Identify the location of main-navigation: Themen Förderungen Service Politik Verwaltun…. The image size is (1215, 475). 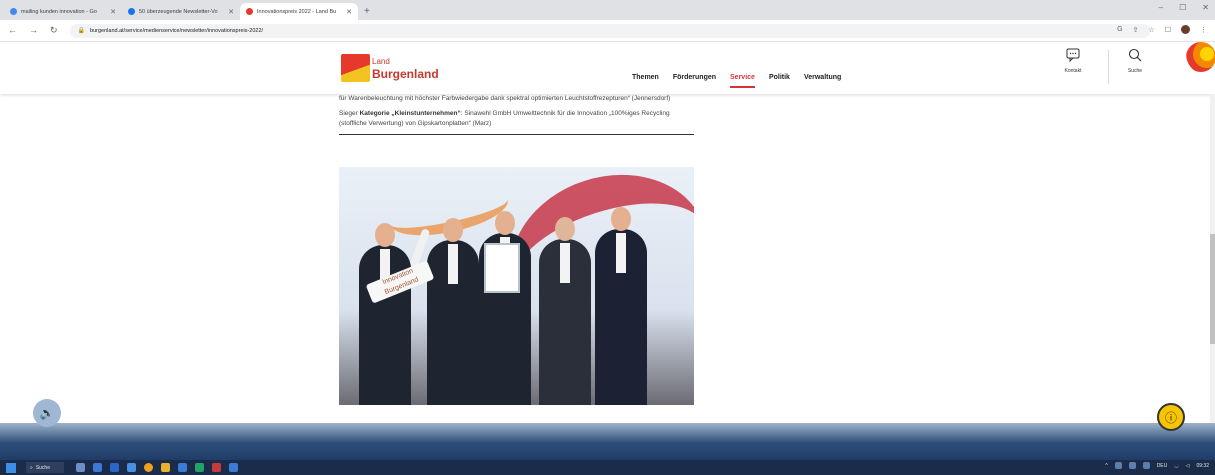
(736, 81).